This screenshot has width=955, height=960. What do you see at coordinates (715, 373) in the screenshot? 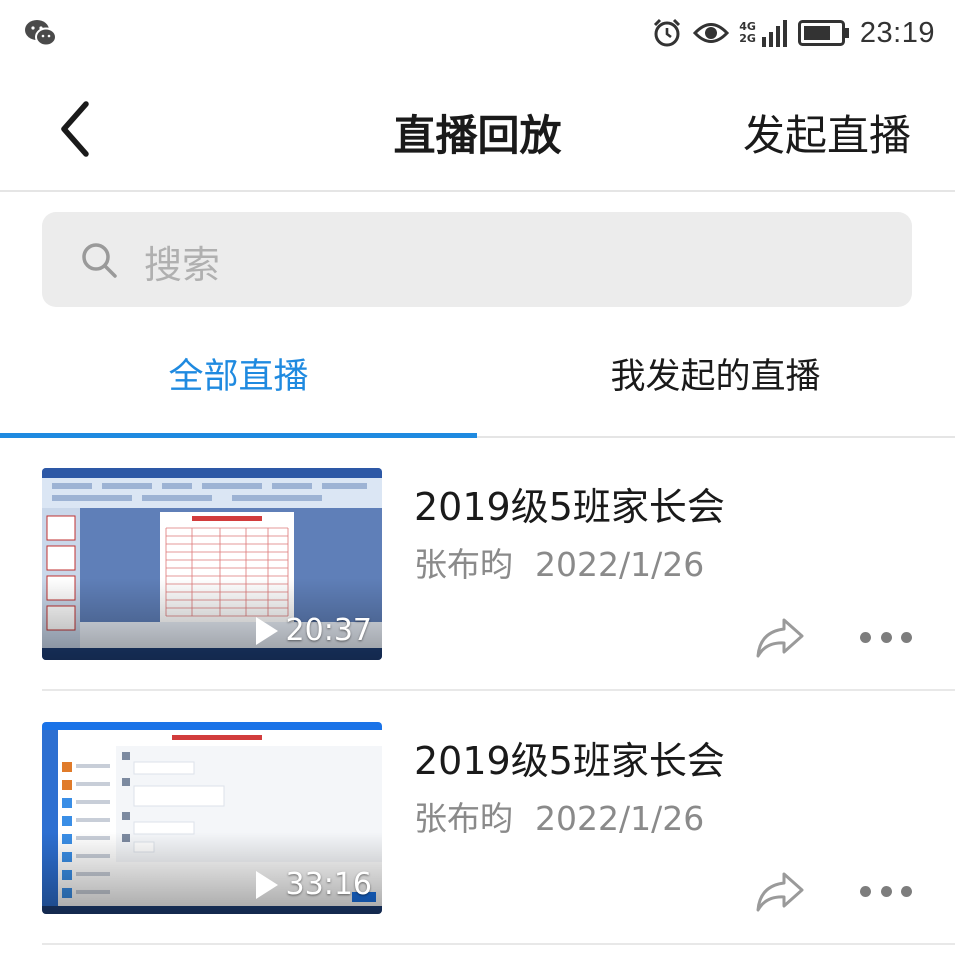
I see `tab-my-live: 我发起的直播` at bounding box center [715, 373].